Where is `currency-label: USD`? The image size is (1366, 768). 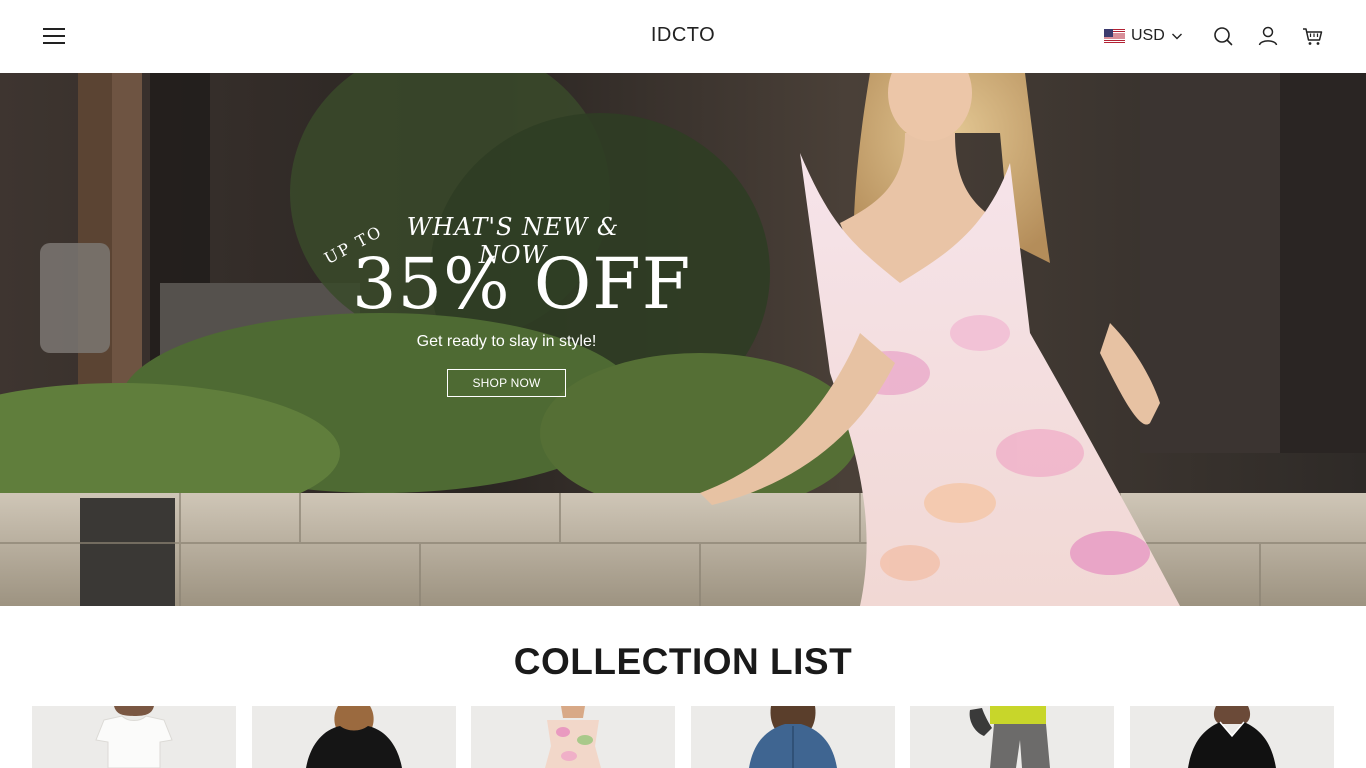
currency-label: USD is located at coordinates (1148, 35).